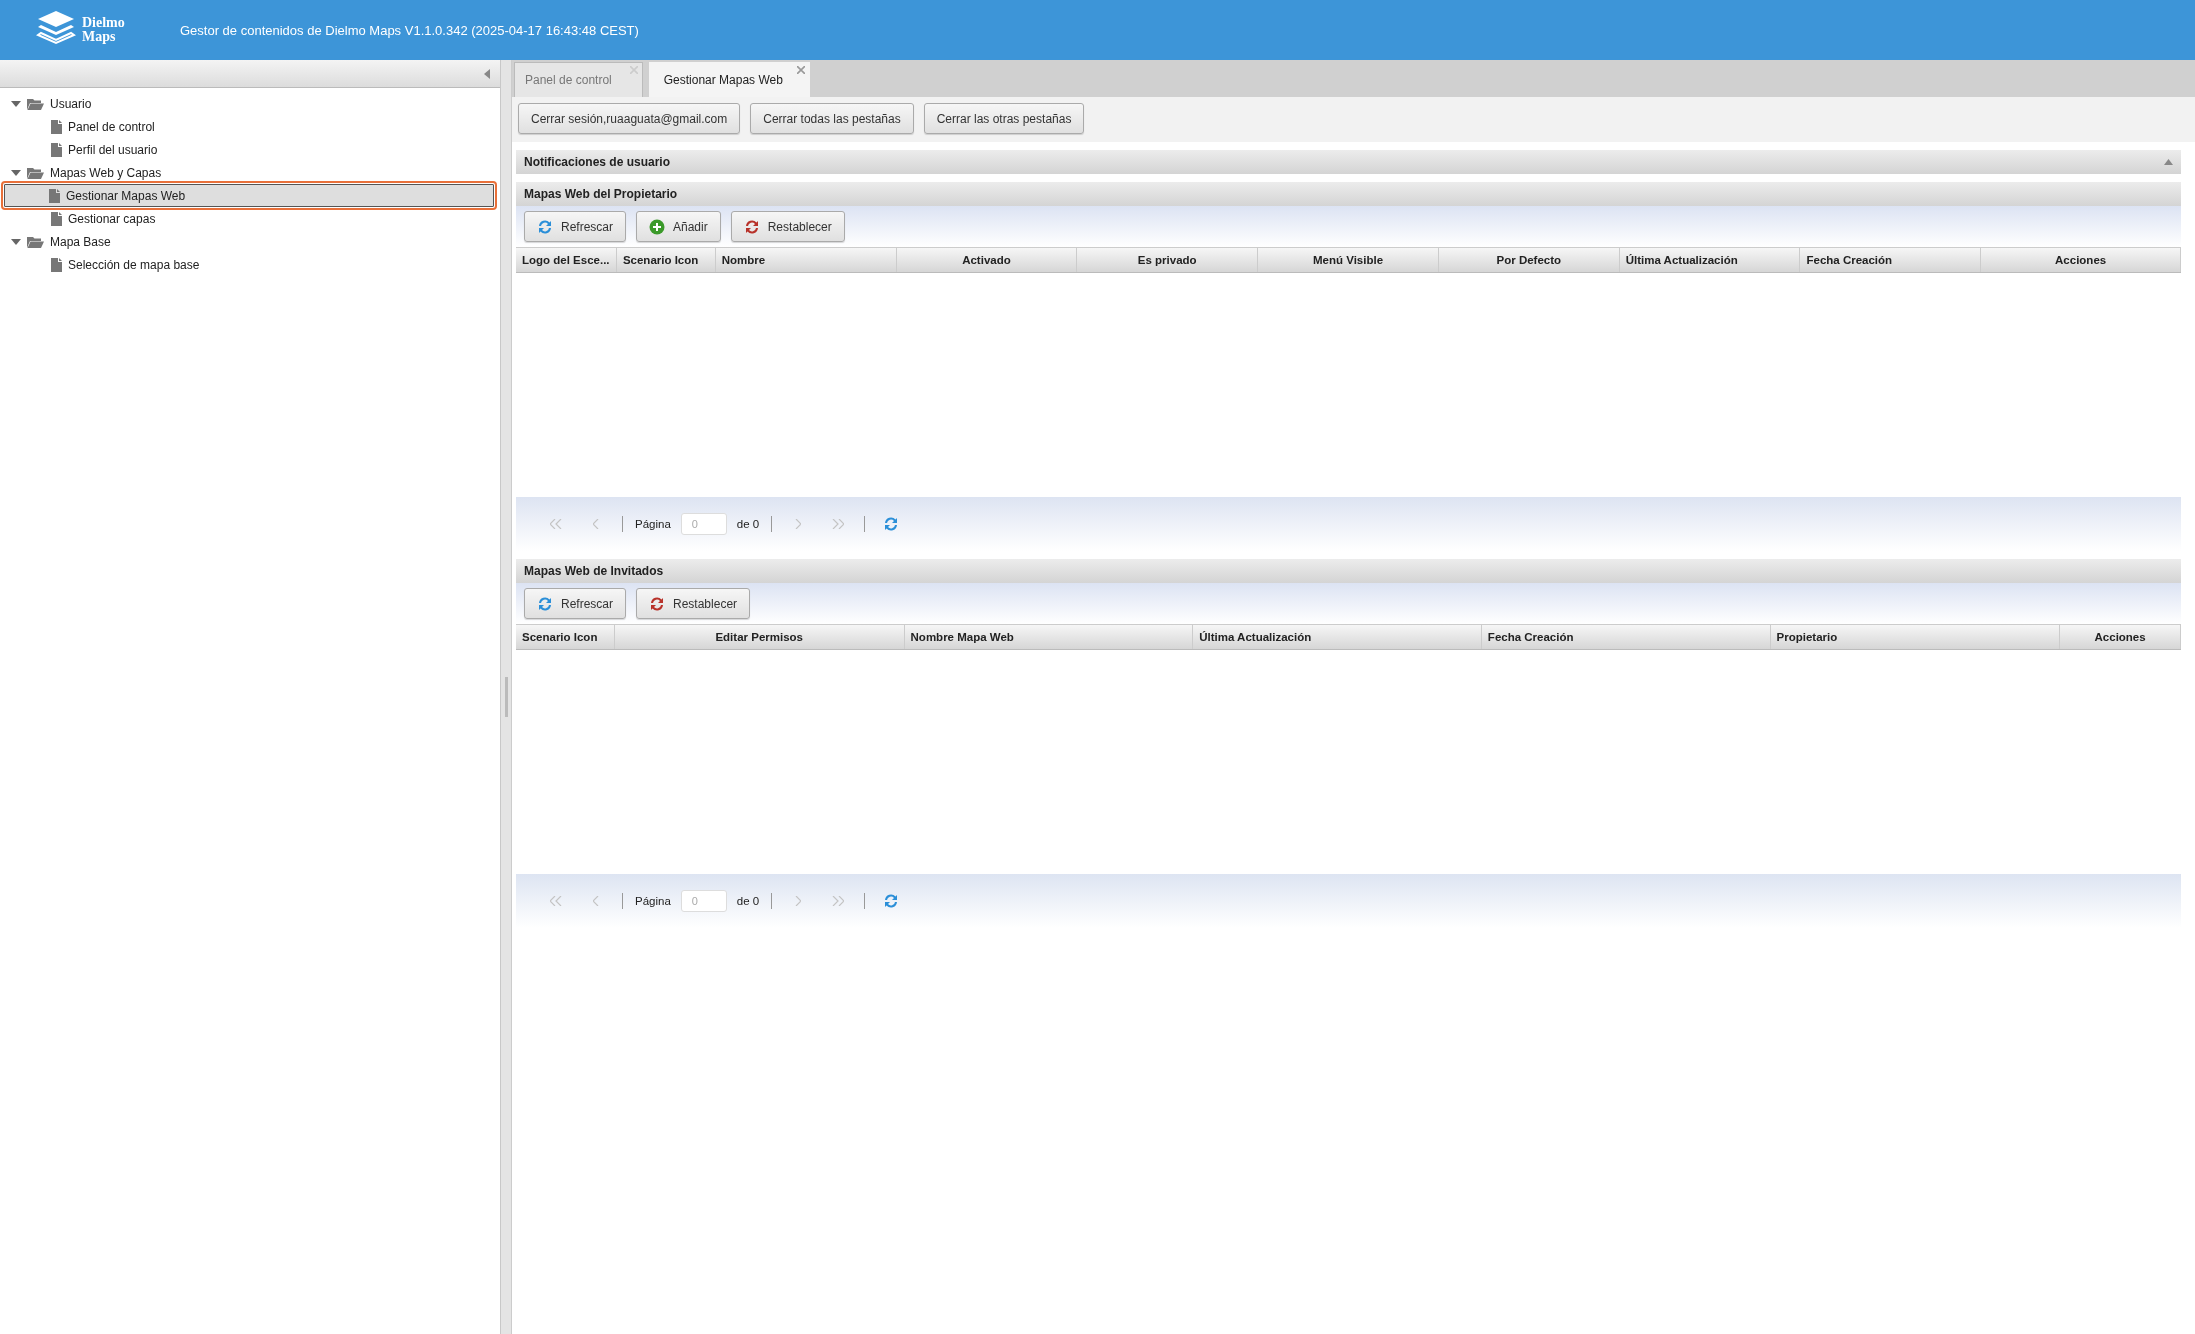 The height and width of the screenshot is (1334, 2195). I want to click on tab: Gestionar Mapas Web, so click(729, 79).